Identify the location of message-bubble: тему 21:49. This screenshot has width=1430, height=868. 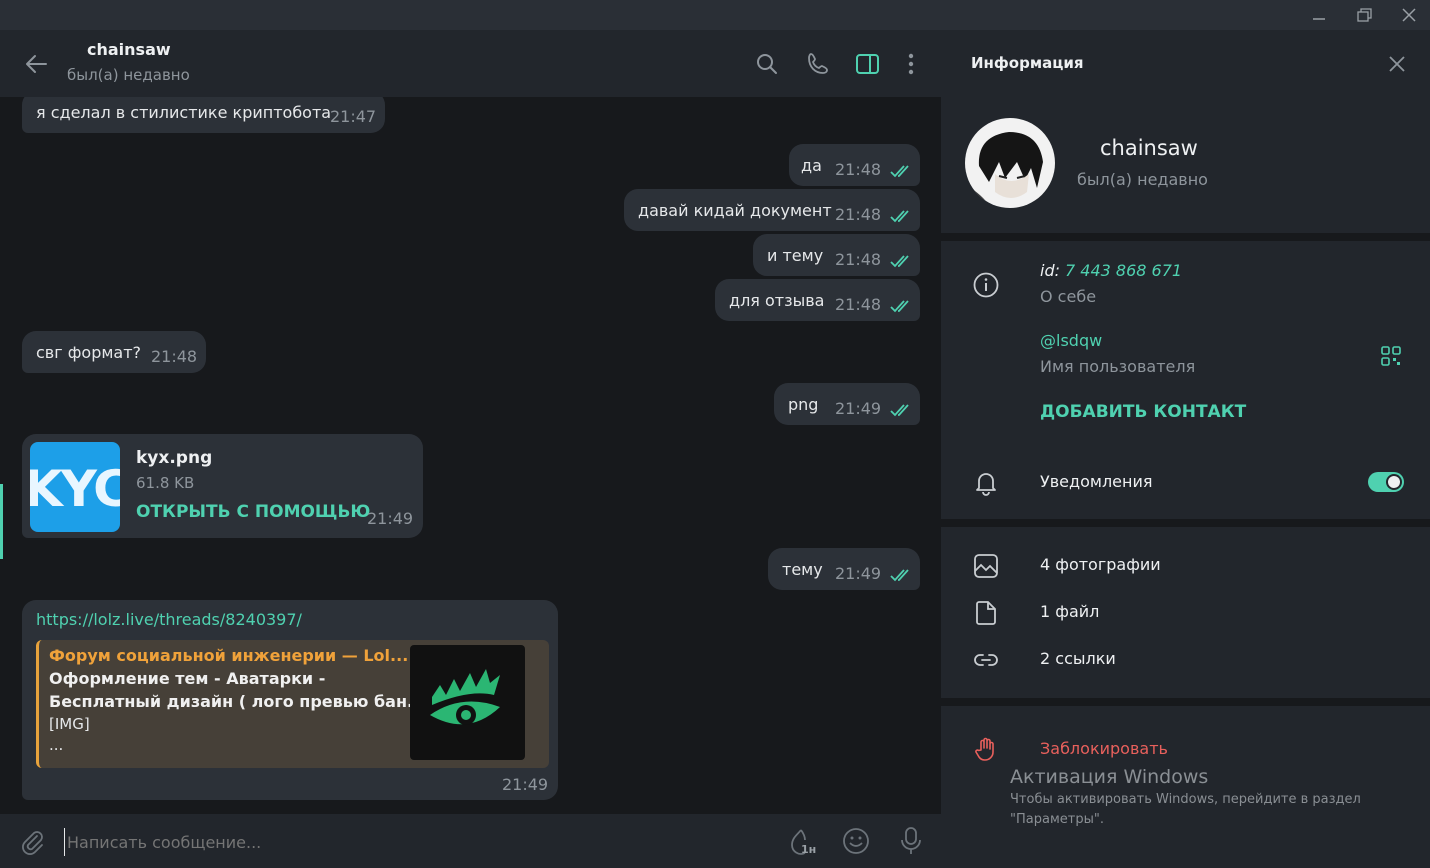
(844, 569).